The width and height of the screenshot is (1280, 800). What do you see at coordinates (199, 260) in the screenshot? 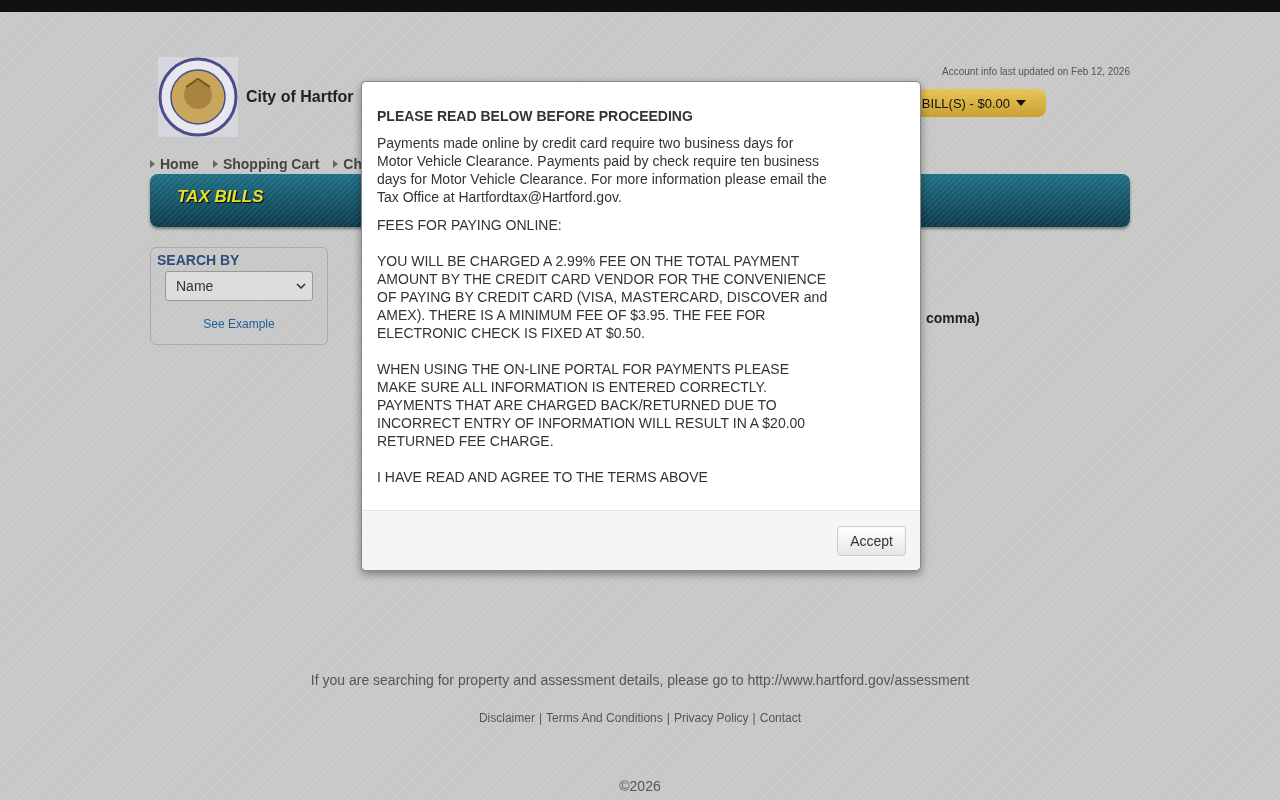
I see `search-by-label: SEARCH BY` at bounding box center [199, 260].